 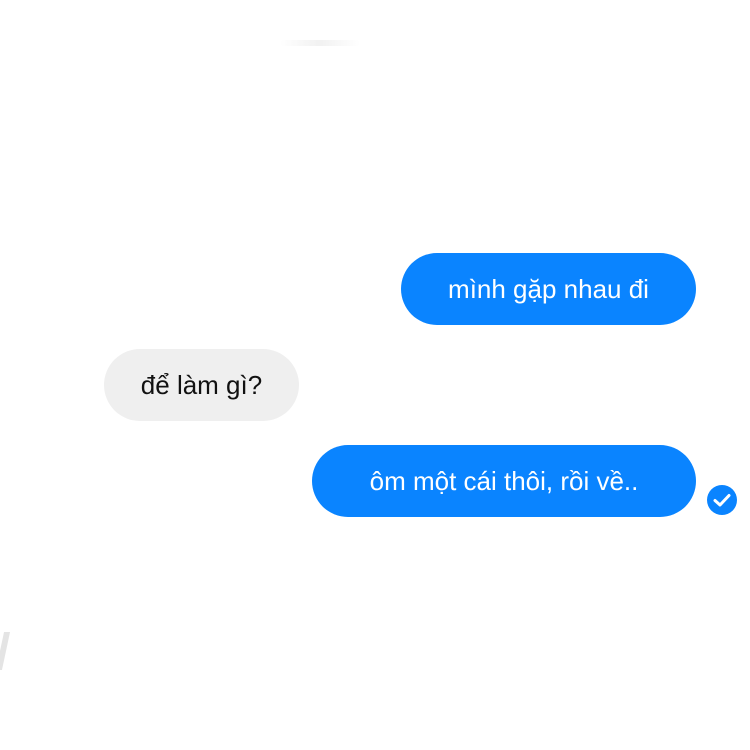 I want to click on message-text: để làm gì?, so click(x=201, y=385).